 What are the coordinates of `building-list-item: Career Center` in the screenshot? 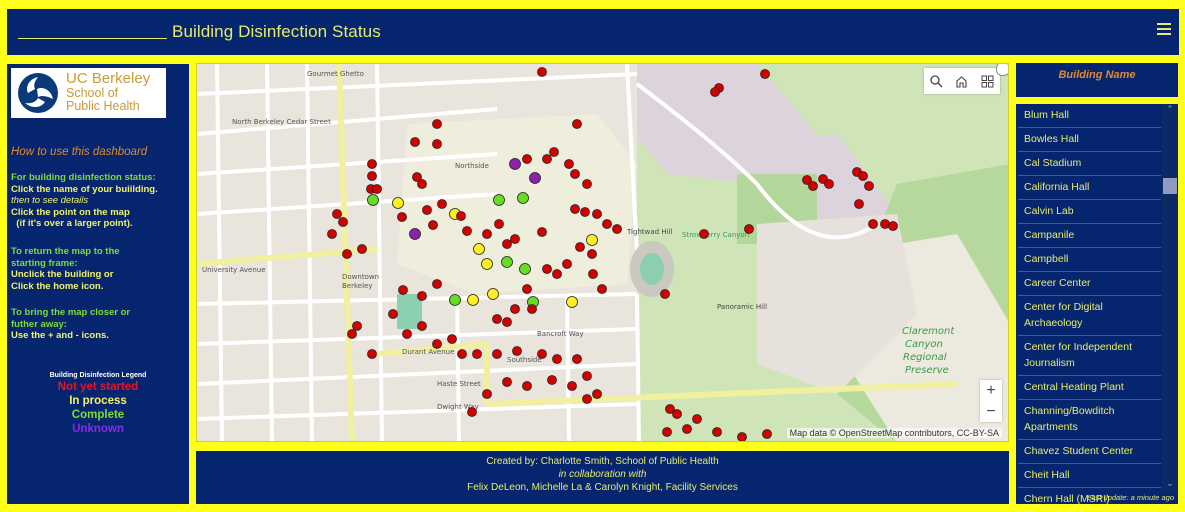 It's located at (1089, 284).